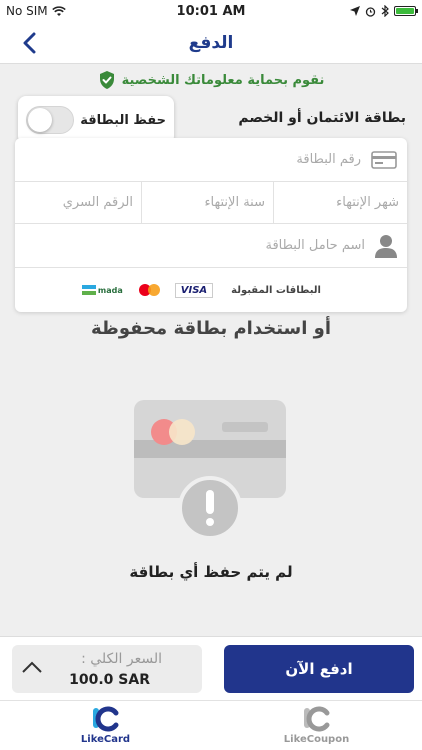 This screenshot has width=422, height=750. I want to click on cvv-field: الرقم السري, so click(78, 202).